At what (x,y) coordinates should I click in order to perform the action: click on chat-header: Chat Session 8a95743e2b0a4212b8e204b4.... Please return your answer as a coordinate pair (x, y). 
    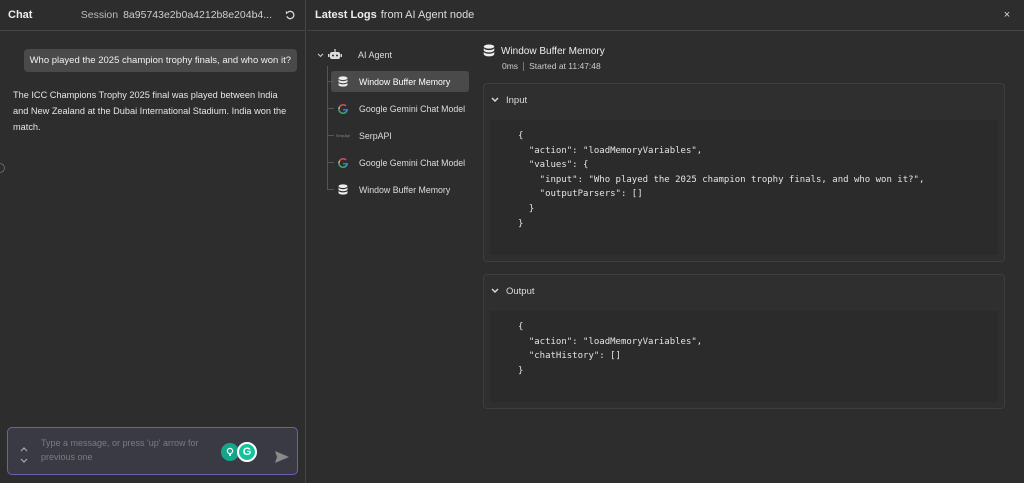
    Looking at the image, I should click on (152, 15).